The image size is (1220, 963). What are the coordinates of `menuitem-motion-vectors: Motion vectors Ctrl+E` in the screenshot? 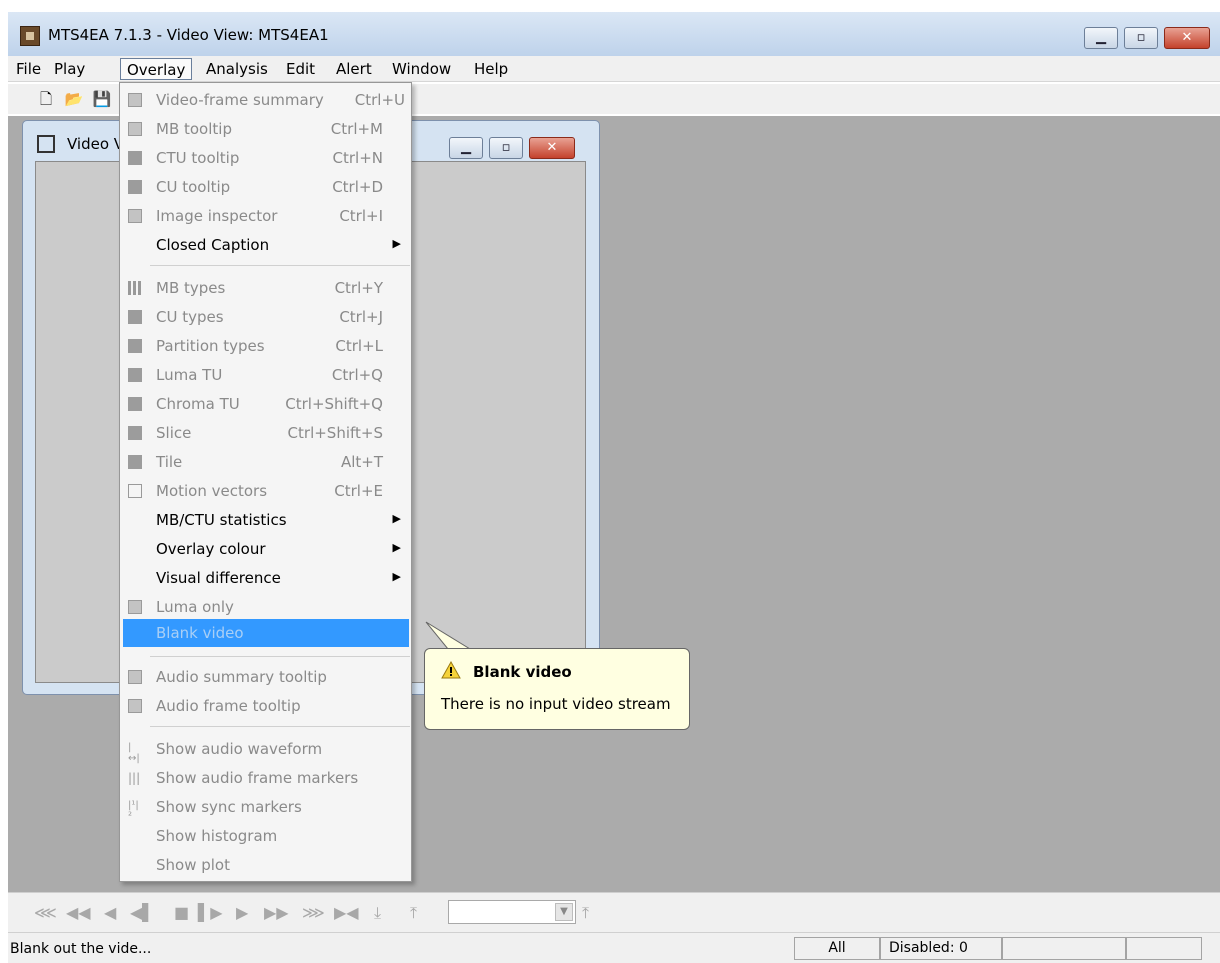 It's located at (265, 491).